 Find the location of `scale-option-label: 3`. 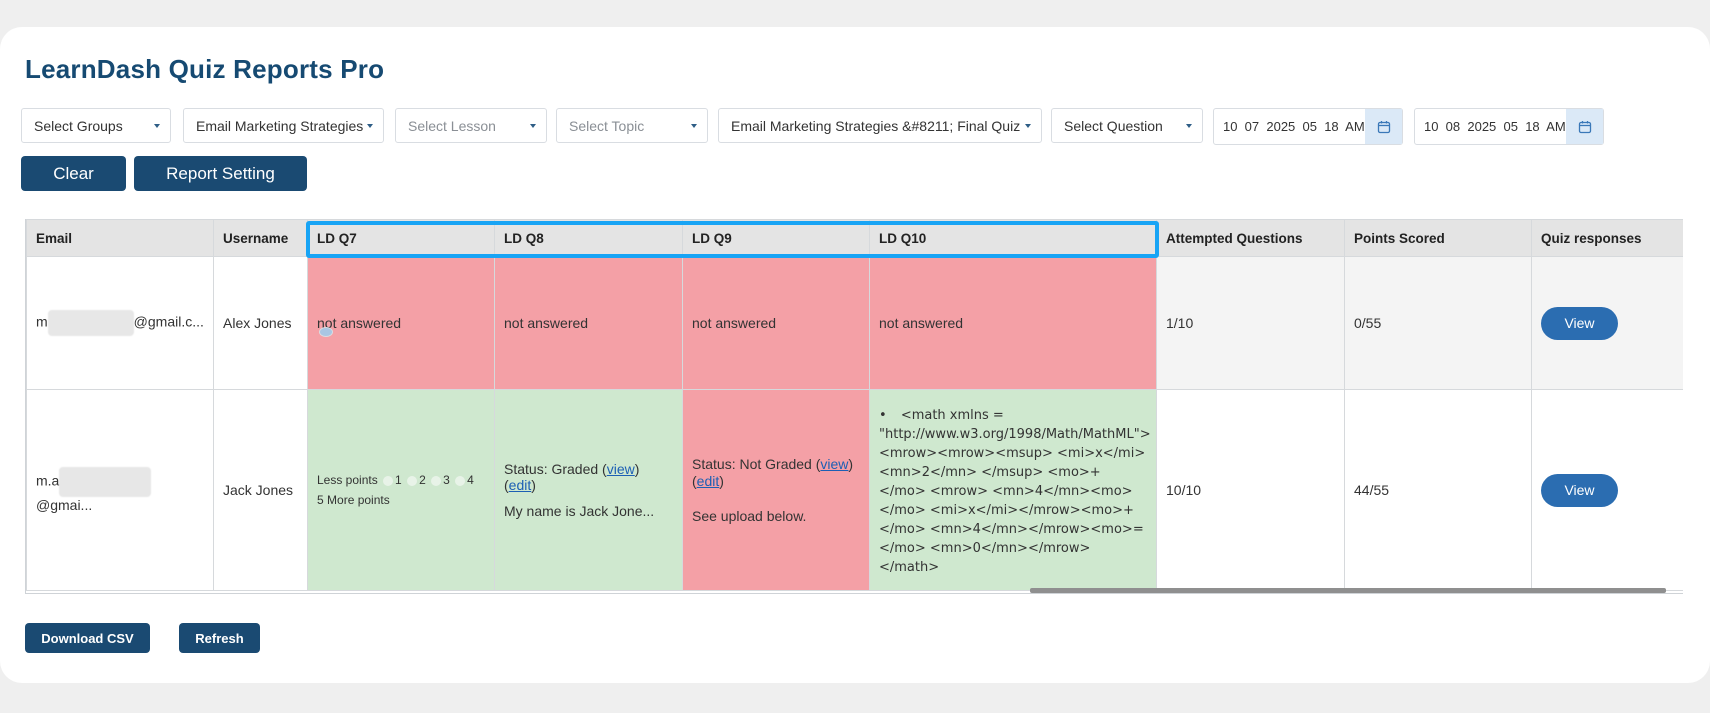

scale-option-label: 3 is located at coordinates (446, 480).